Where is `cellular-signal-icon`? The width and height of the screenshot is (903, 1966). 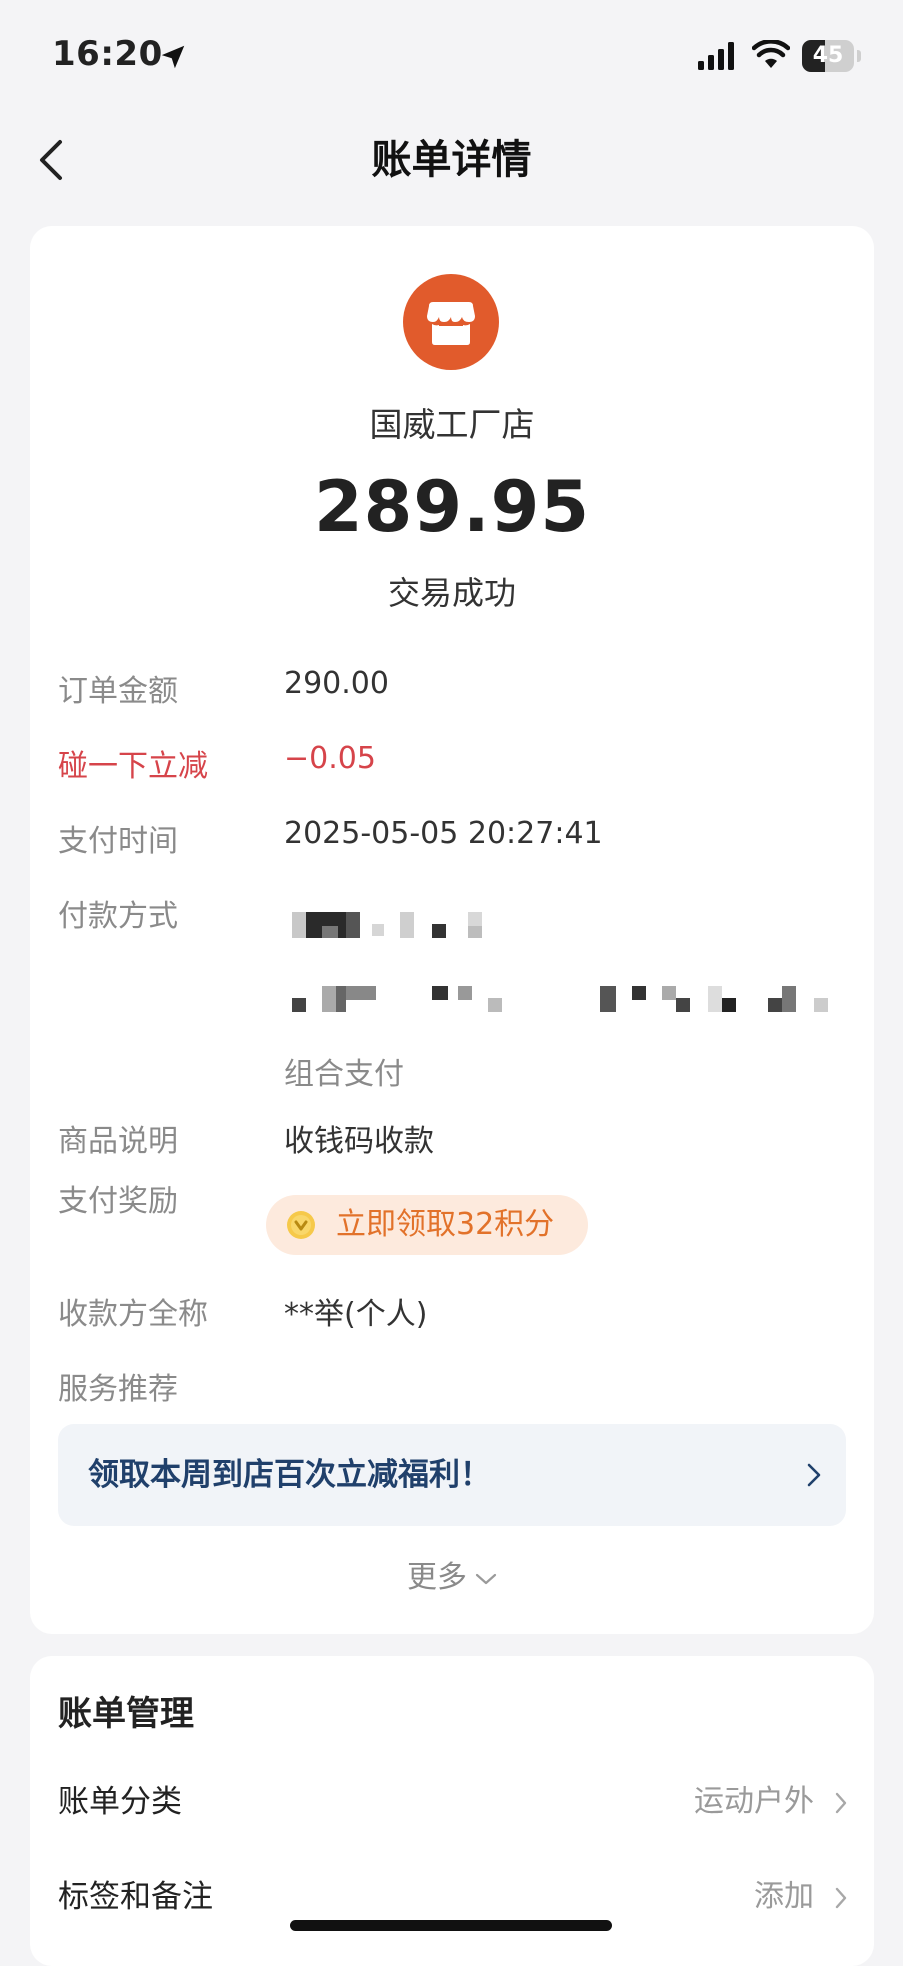
cellular-signal-icon is located at coordinates (716, 56).